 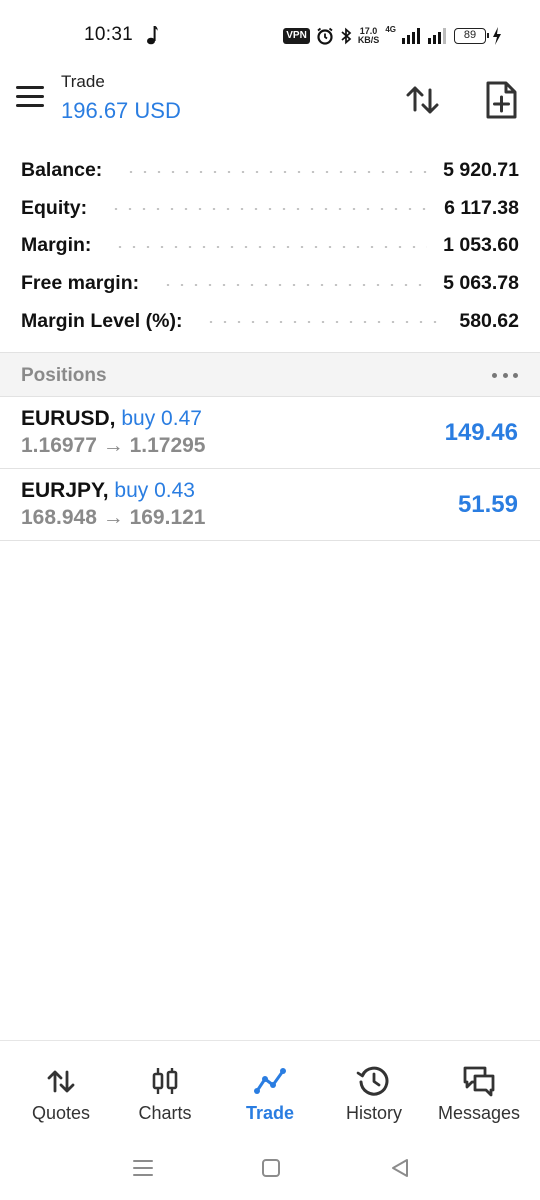 What do you see at coordinates (61, 1081) in the screenshot?
I see `quotes-icon` at bounding box center [61, 1081].